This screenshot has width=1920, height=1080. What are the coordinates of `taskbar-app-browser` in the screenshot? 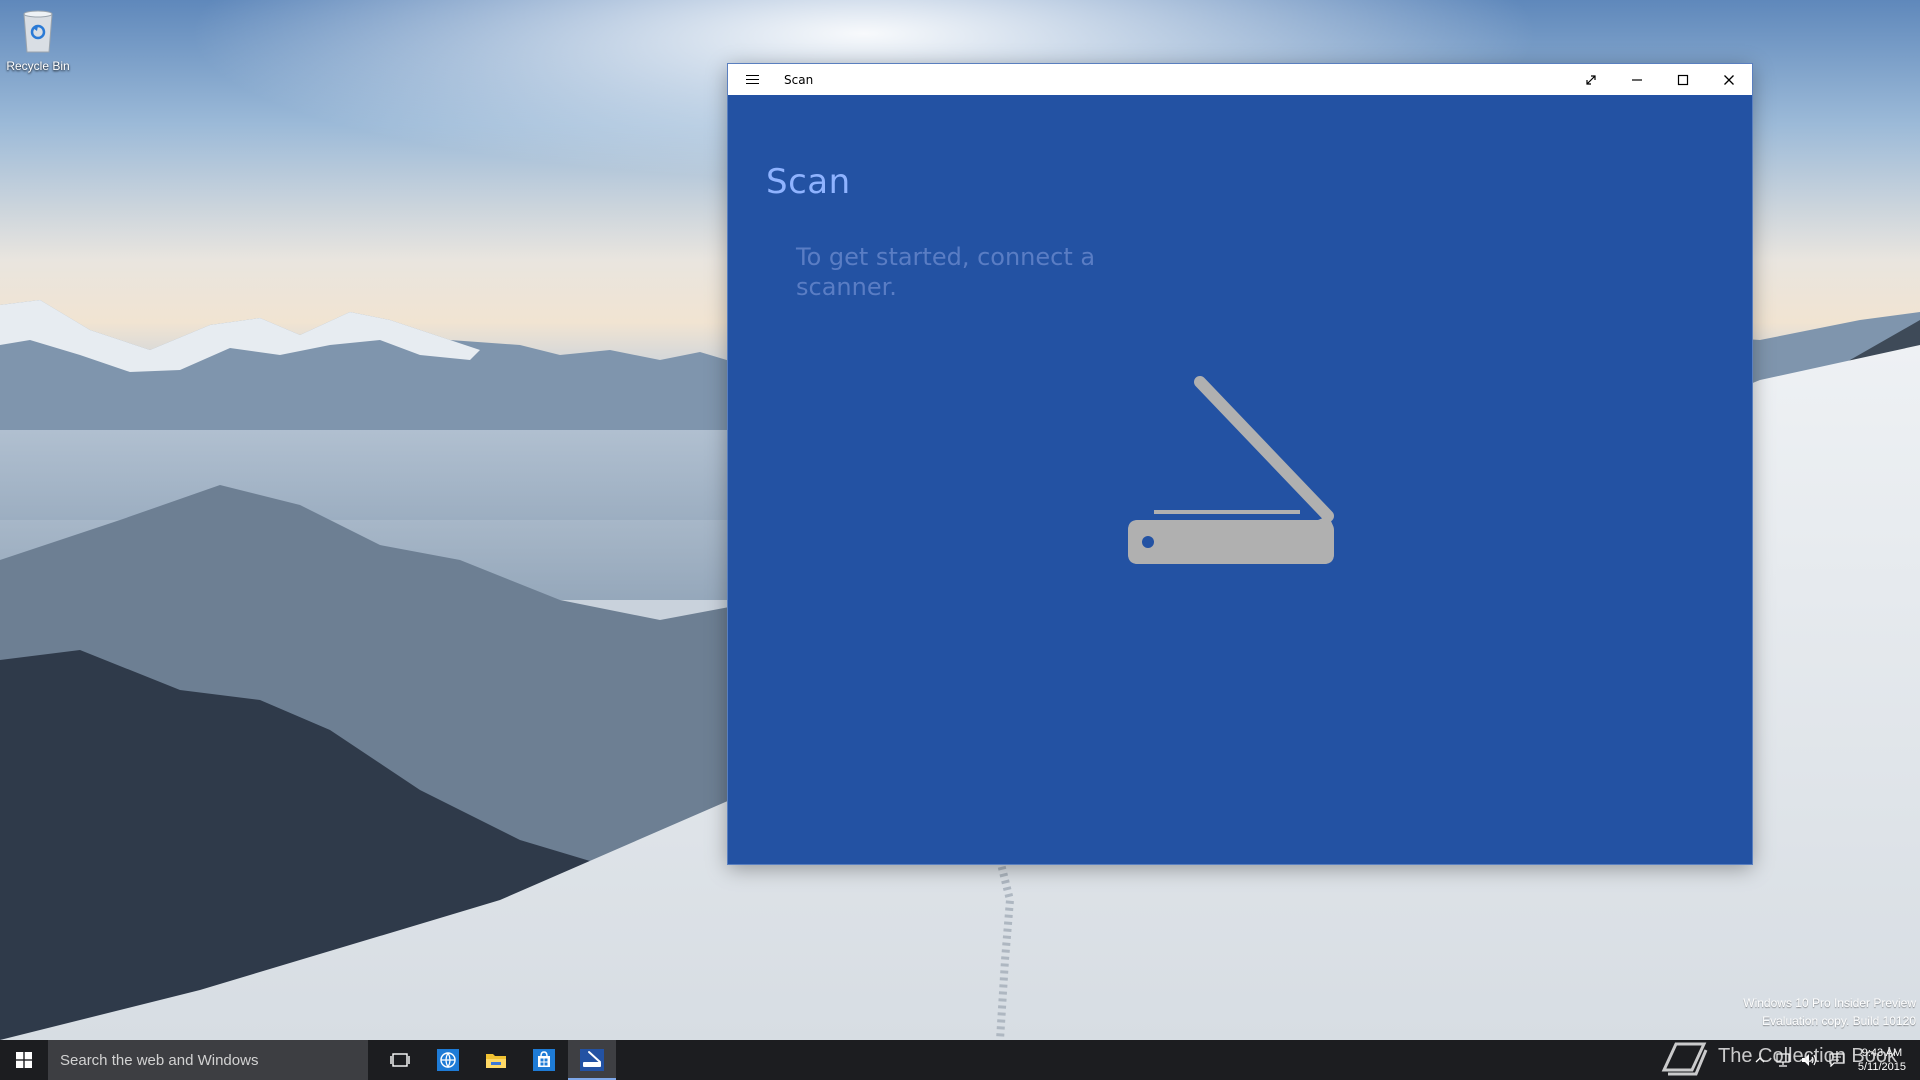 It's located at (448, 1060).